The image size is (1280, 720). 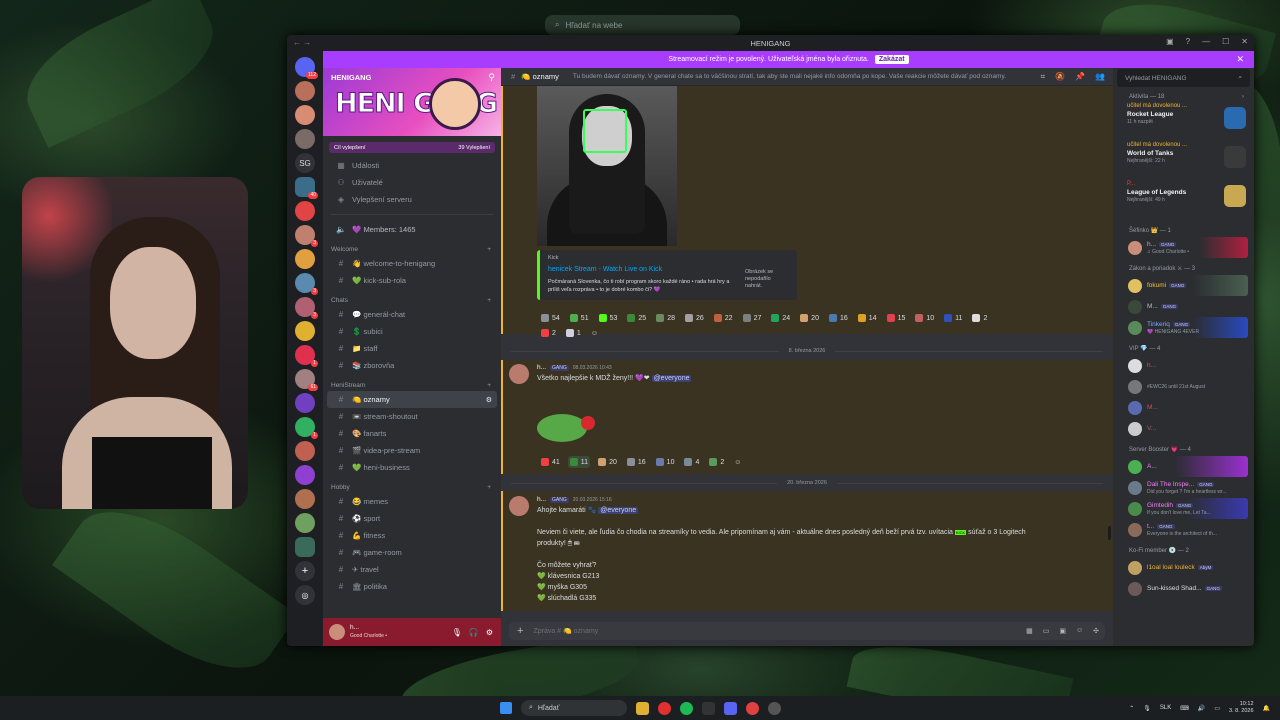 What do you see at coordinates (1201, 708) in the screenshot?
I see `volume-icon: 🔊` at bounding box center [1201, 708].